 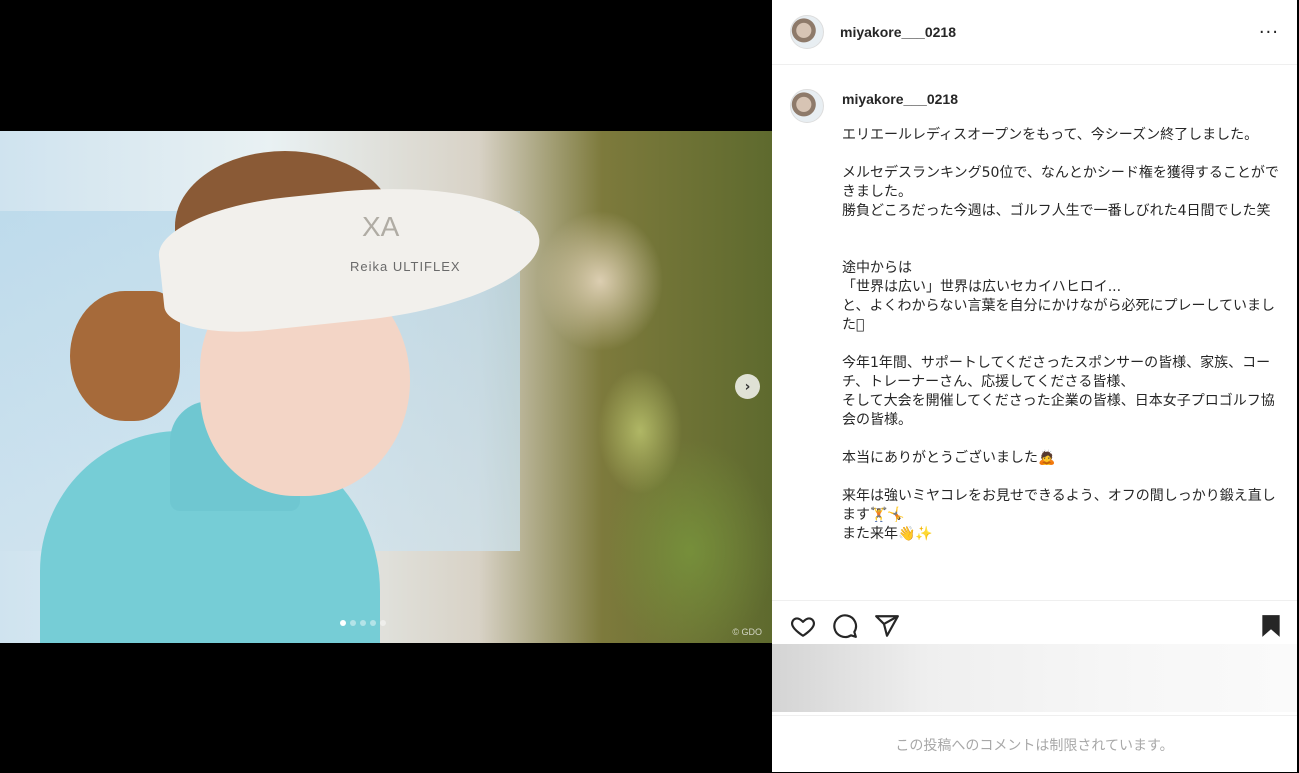 What do you see at coordinates (807, 32) in the screenshot?
I see `avatar` at bounding box center [807, 32].